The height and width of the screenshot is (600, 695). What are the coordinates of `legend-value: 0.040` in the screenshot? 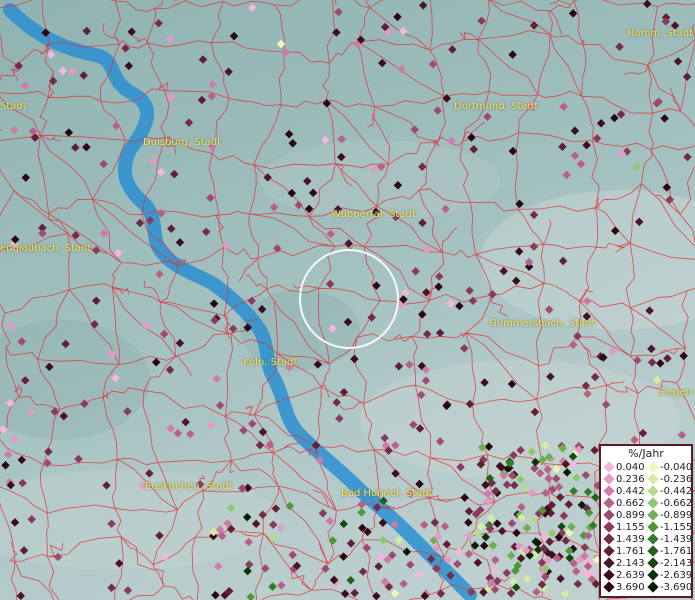 It's located at (630, 467).